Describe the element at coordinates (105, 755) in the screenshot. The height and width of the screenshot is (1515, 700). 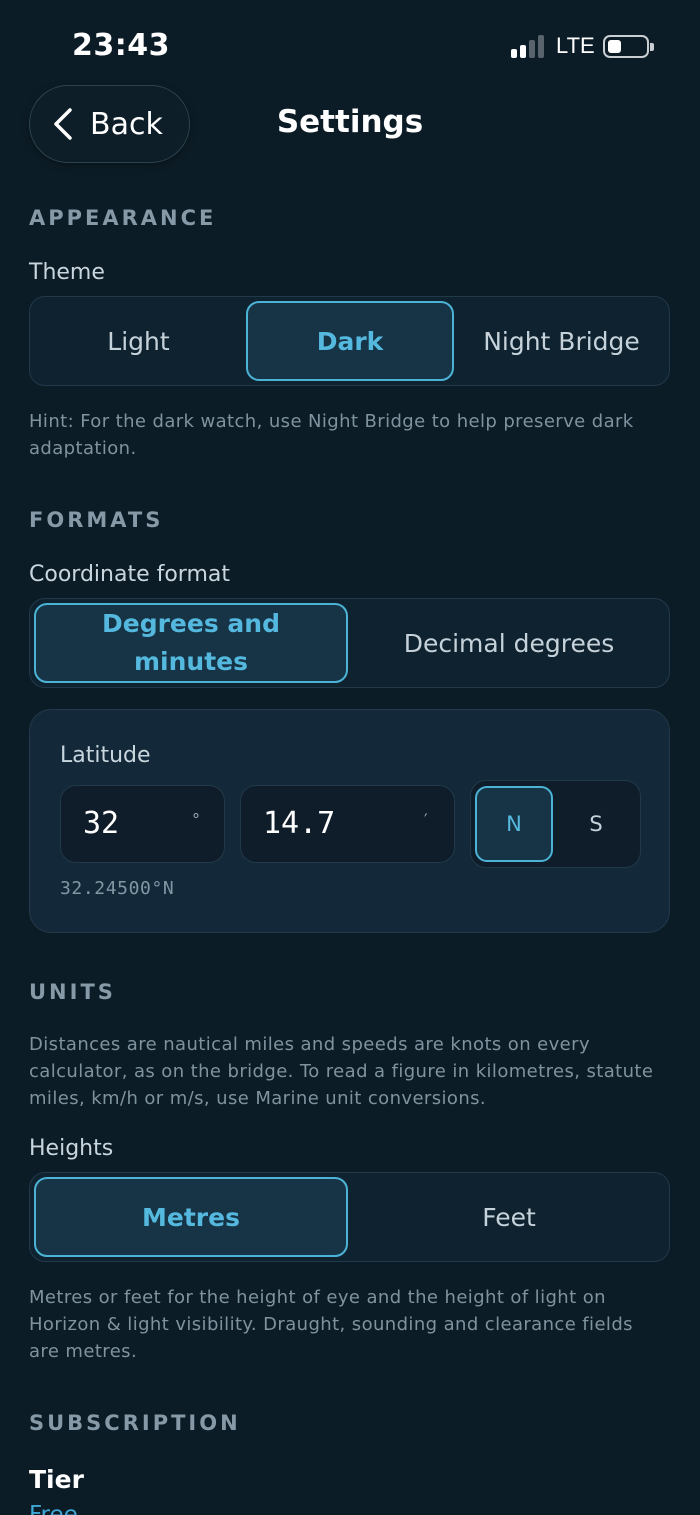
I see `latitude-label: Latitude` at that location.